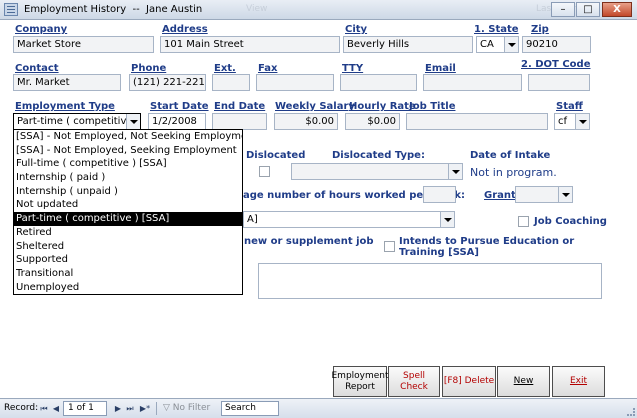  I want to click on phone-field: (121) 221-2212, so click(167, 82).